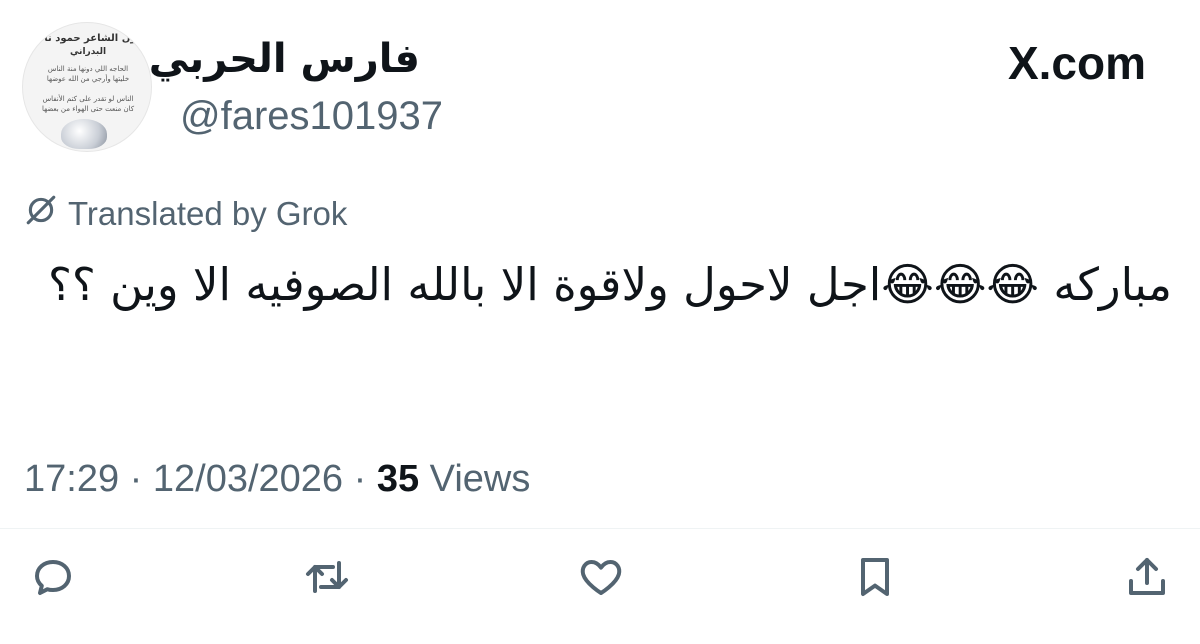  What do you see at coordinates (88, 38) in the screenshot?
I see `avatar-text-line: يقول الشاعر حمود ناصر` at bounding box center [88, 38].